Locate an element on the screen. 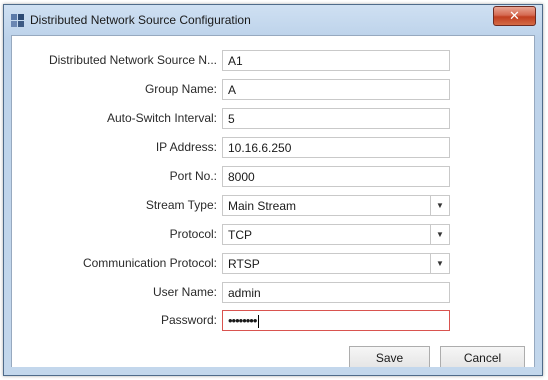 The image size is (548, 380). source-name-input: A1 is located at coordinates (336, 60).